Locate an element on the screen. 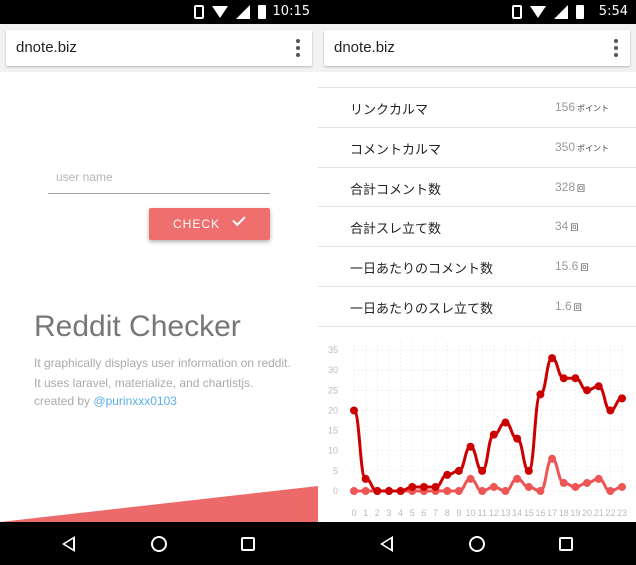 Image resolution: width=636 pixels, height=565 pixels. stat-label: コメントカルマ is located at coordinates (396, 150).